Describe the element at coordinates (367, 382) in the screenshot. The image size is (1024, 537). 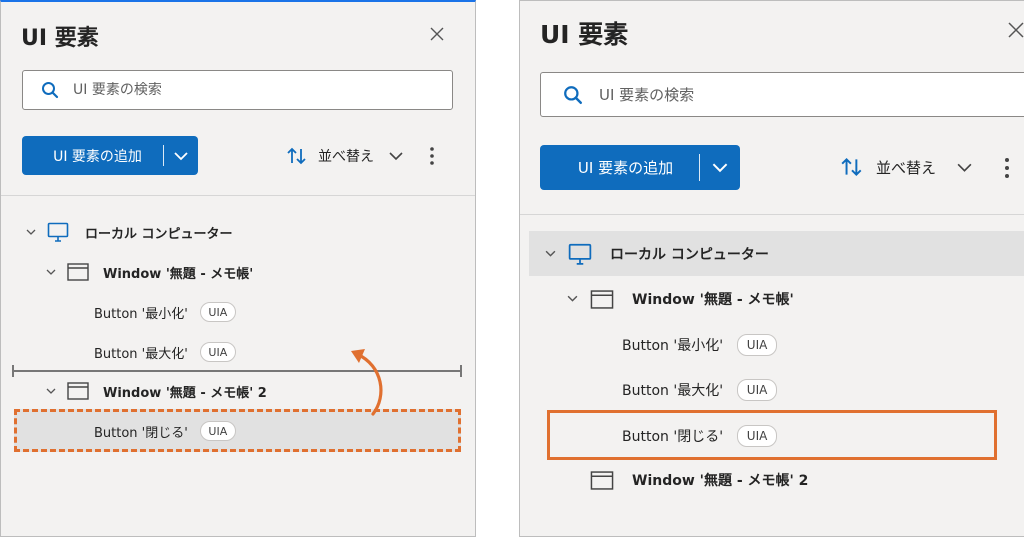
I see `move-arrow-icon` at that location.